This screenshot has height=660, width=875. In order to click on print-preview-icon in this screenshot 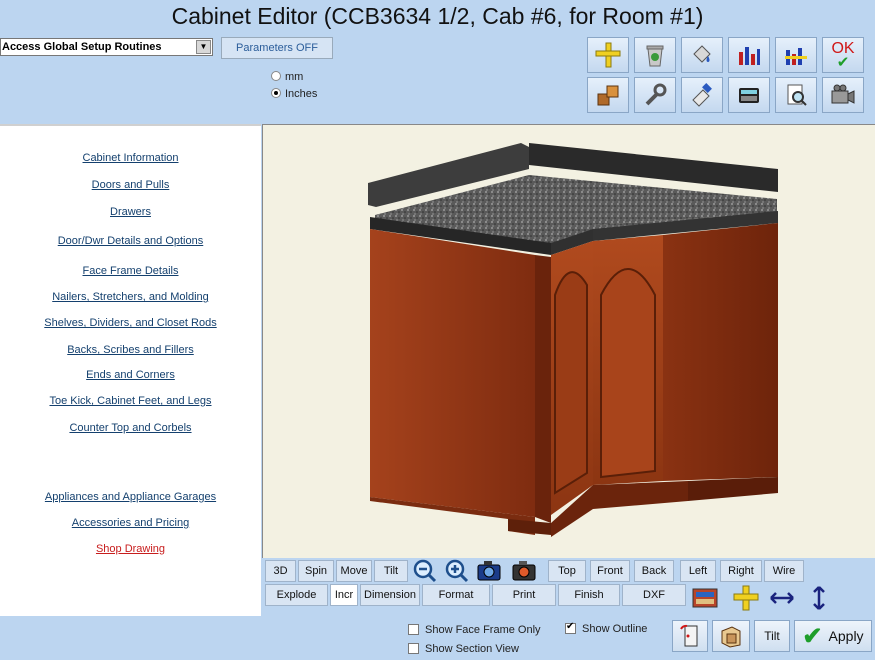, I will do `click(797, 95)`.